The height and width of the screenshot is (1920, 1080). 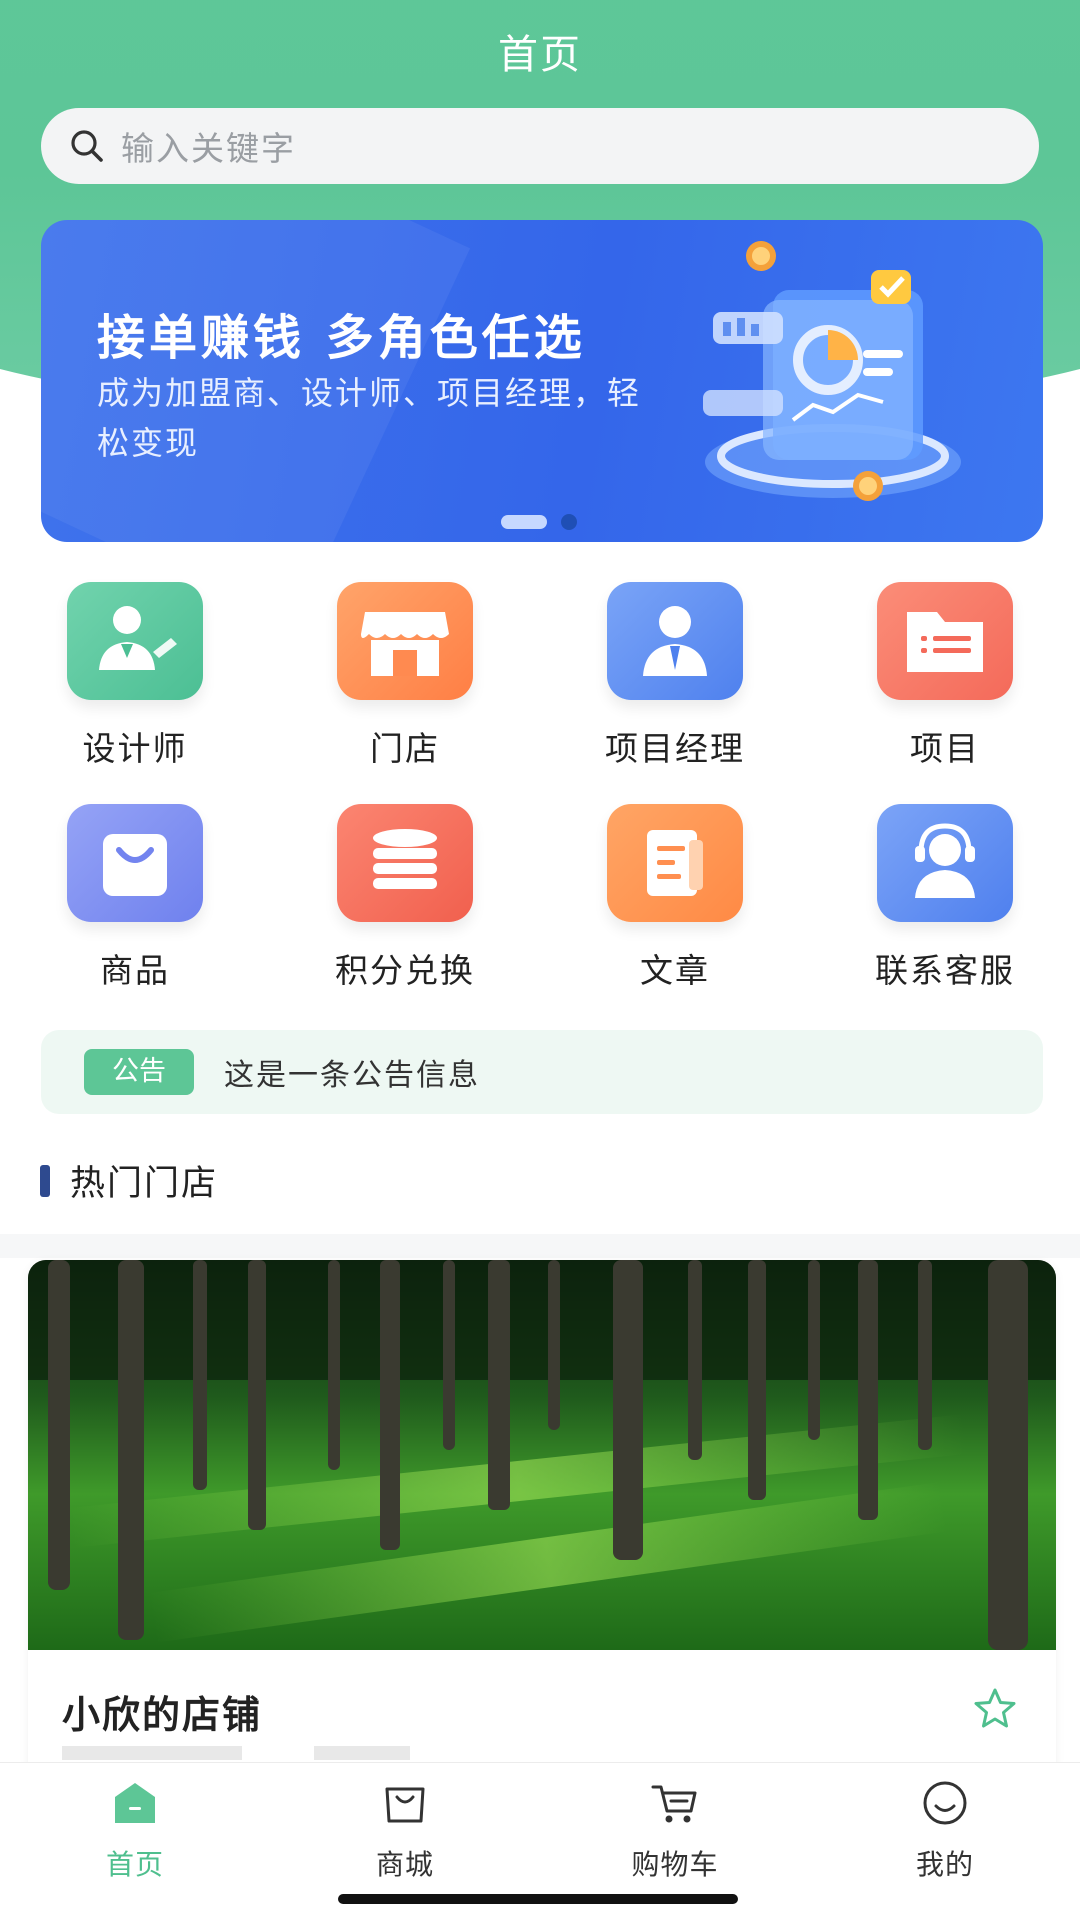 What do you see at coordinates (405, 641) in the screenshot?
I see `store-icon` at bounding box center [405, 641].